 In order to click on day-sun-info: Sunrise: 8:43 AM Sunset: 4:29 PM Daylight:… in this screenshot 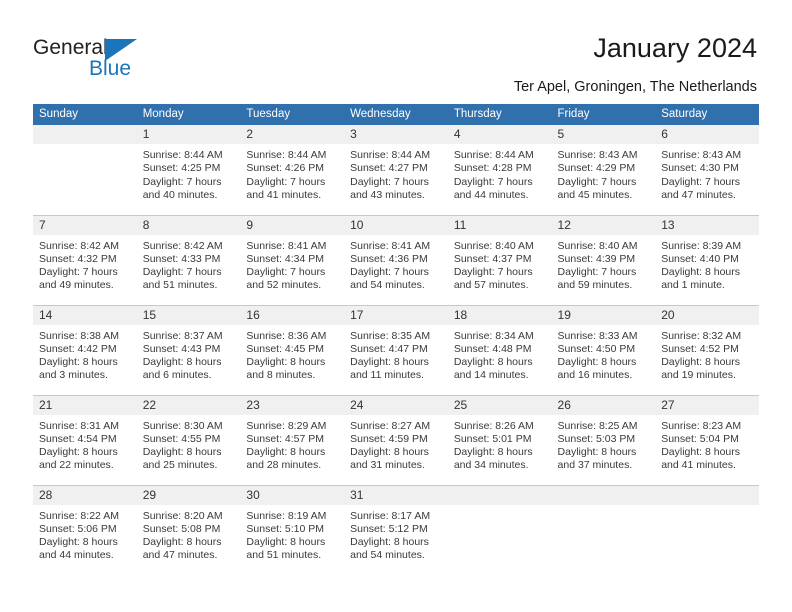, I will do `click(604, 173)`.